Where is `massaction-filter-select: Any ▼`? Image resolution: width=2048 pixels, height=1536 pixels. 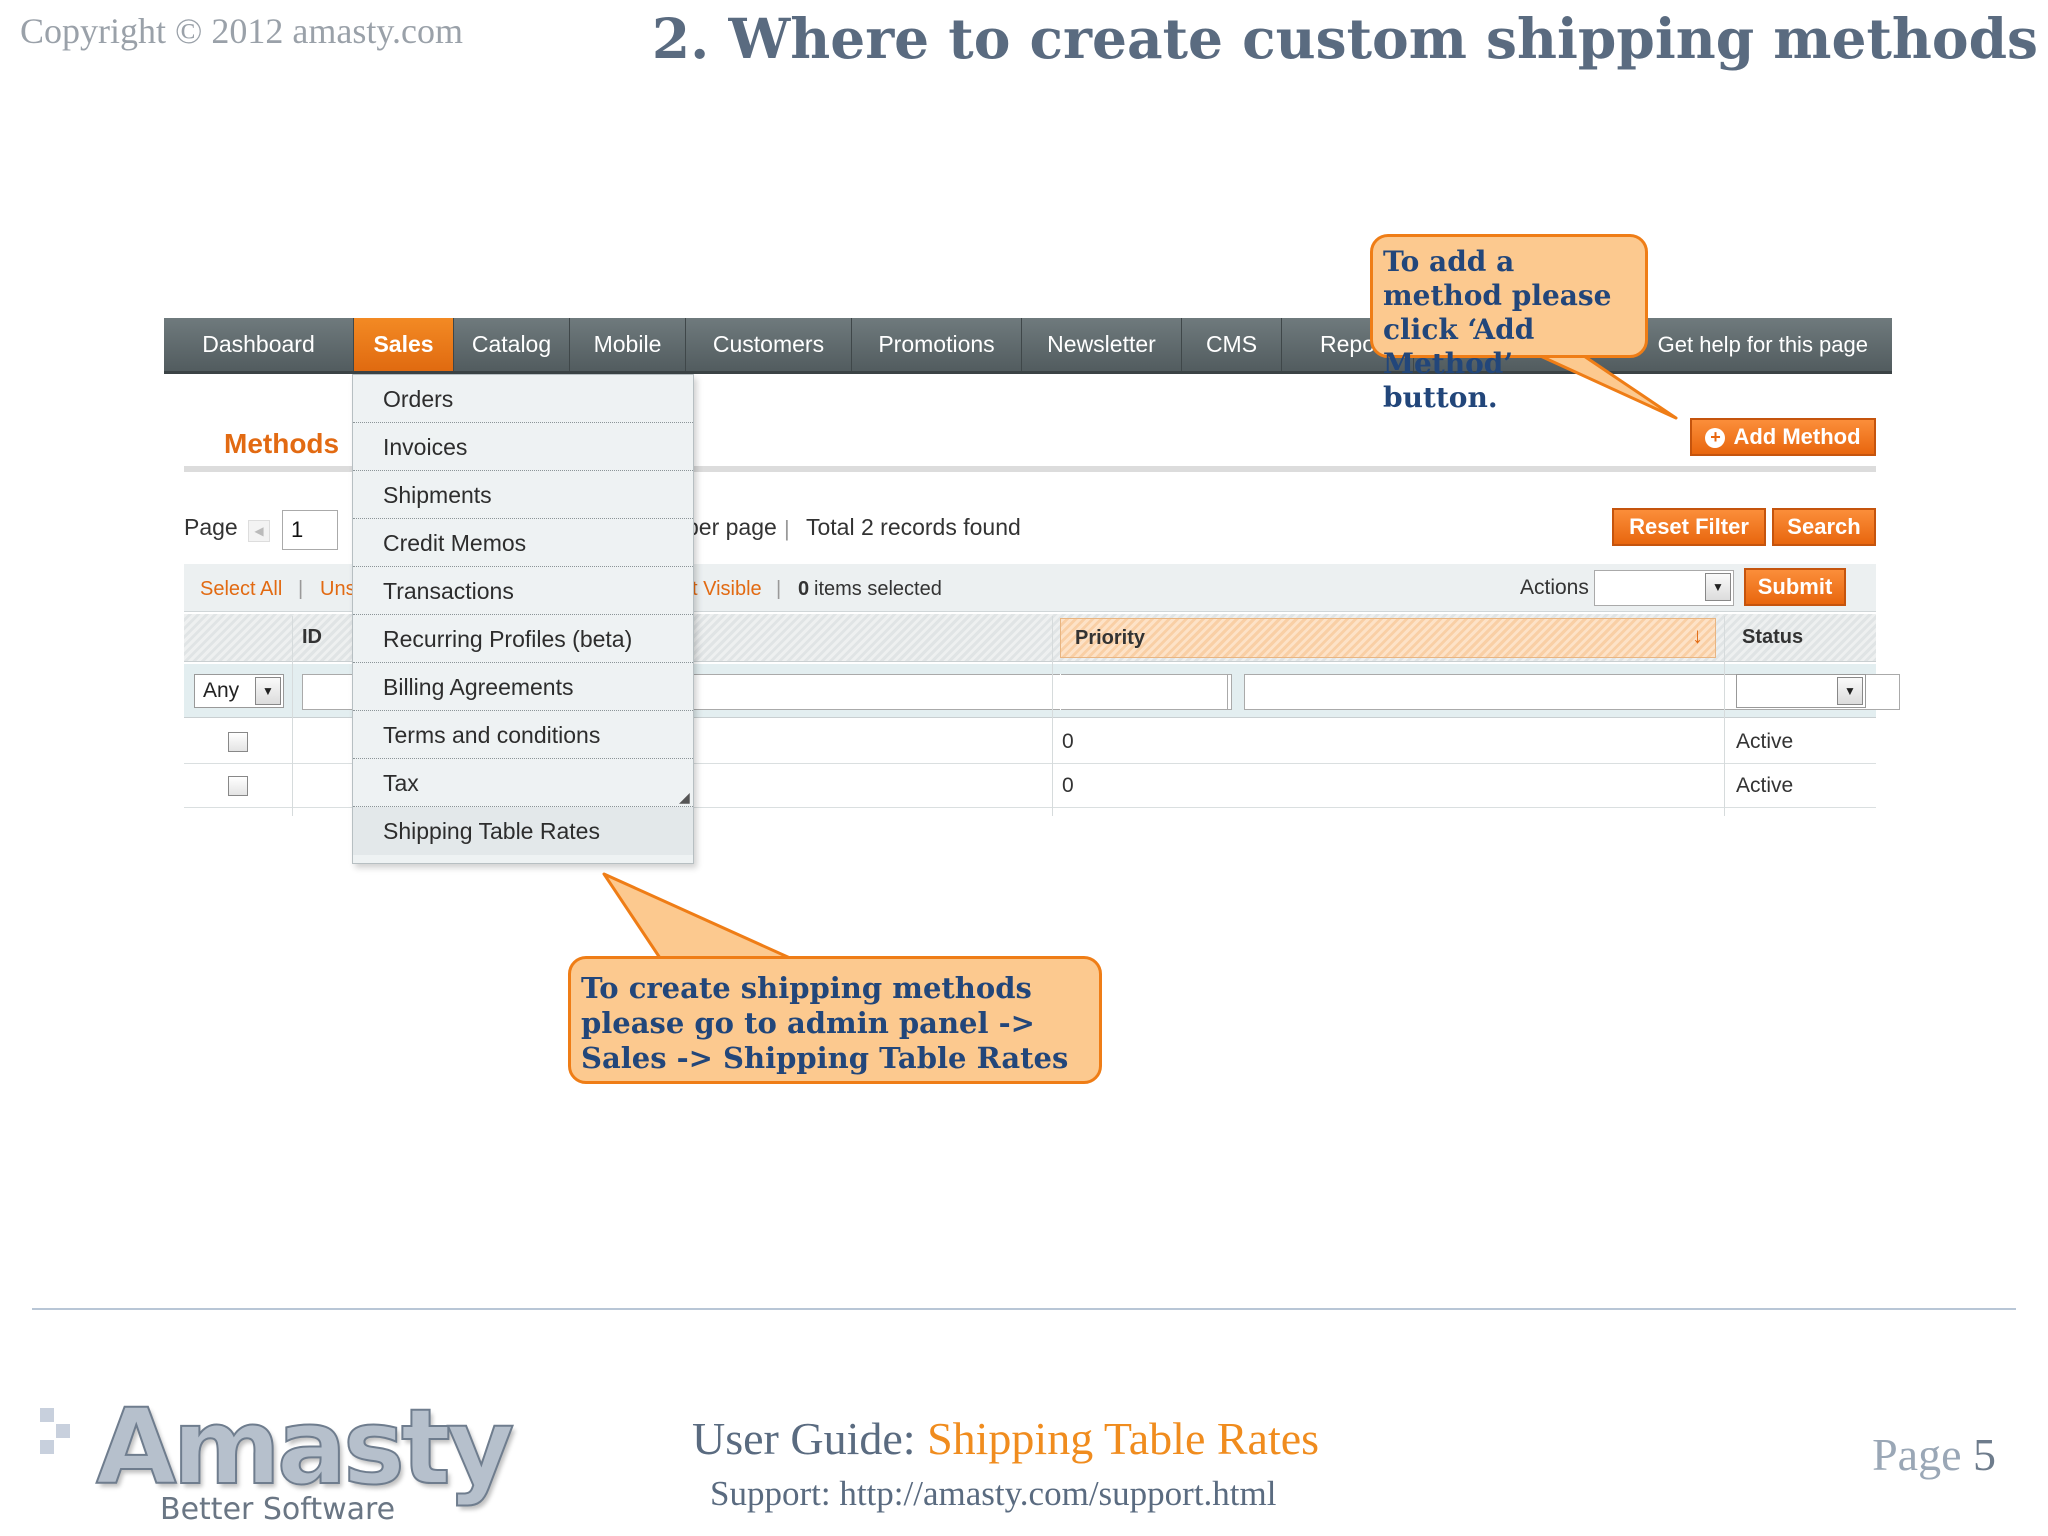
massaction-filter-select: Any ▼ is located at coordinates (239, 691).